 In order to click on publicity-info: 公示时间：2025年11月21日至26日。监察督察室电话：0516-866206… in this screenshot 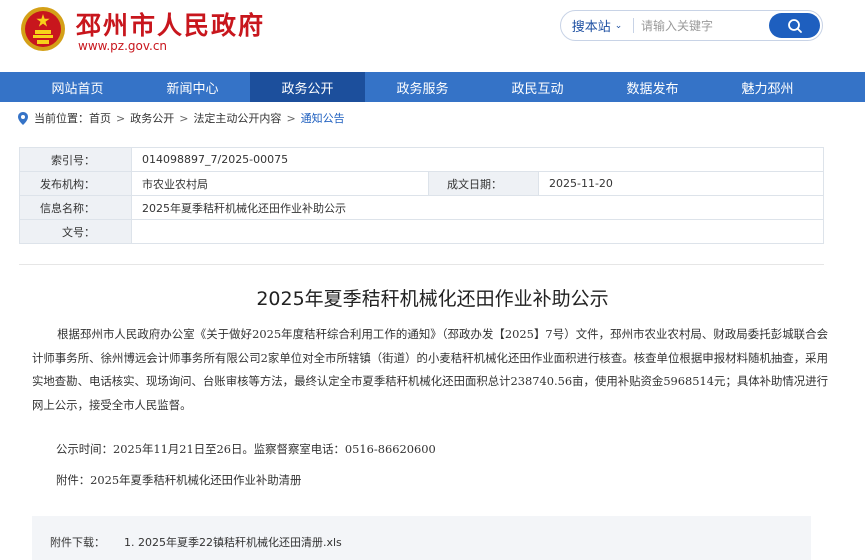, I will do `click(246, 449)`.